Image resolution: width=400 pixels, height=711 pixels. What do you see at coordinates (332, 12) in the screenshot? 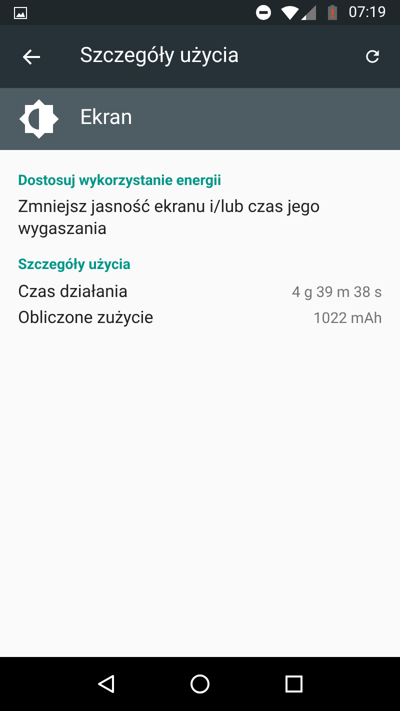
I see `battery-low-icon` at bounding box center [332, 12].